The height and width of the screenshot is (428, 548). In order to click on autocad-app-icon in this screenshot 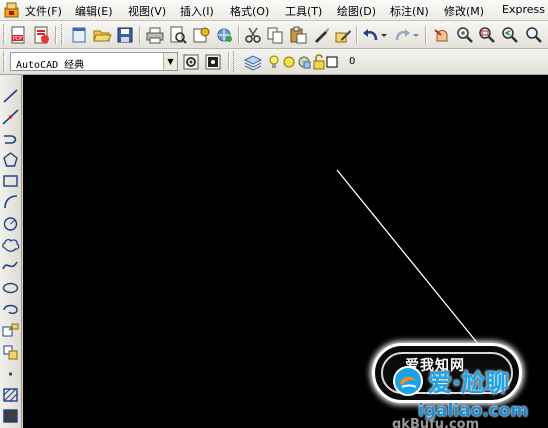, I will do `click(11, 10)`.